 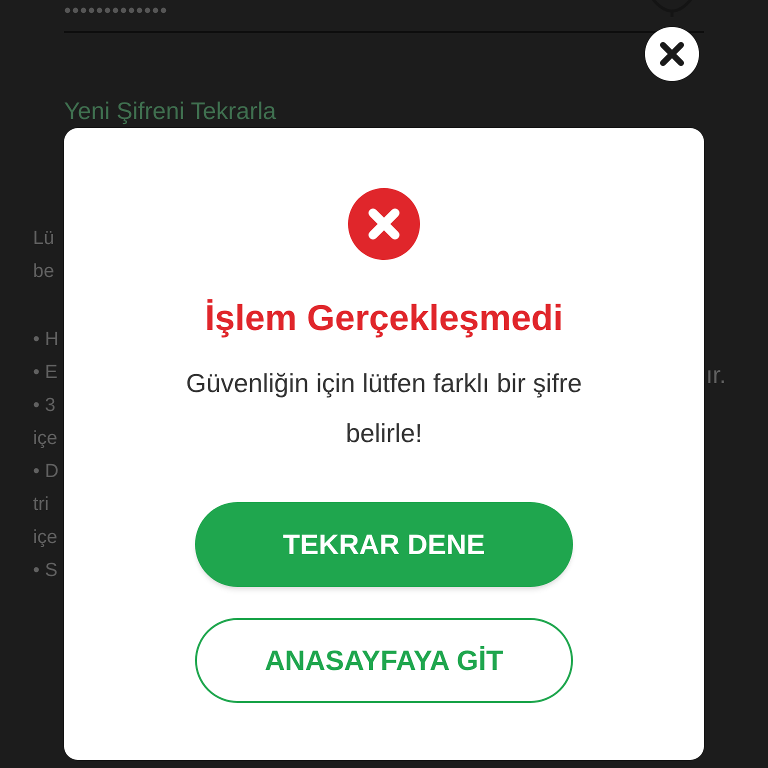 What do you see at coordinates (43, 239) in the screenshot?
I see `requirement-text: Lü` at bounding box center [43, 239].